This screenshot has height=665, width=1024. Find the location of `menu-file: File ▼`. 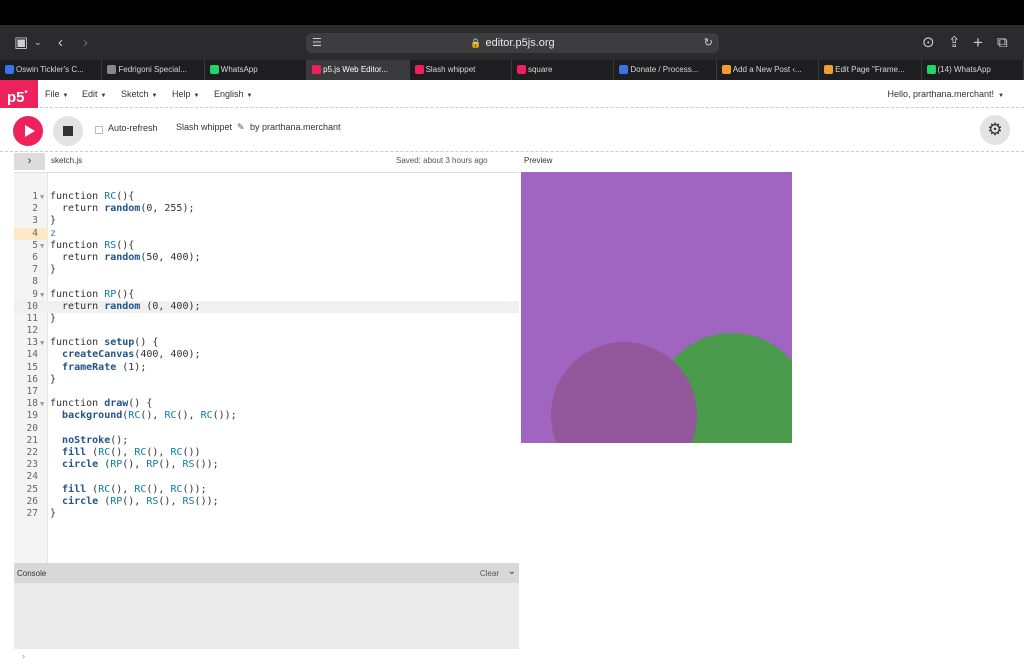

menu-file: File ▼ is located at coordinates (56, 95).